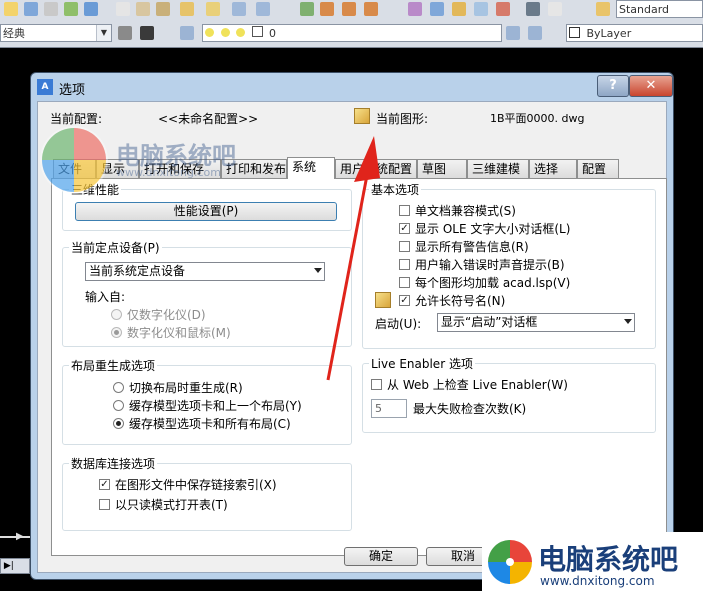 The width and height of the screenshot is (703, 591). Describe the element at coordinates (415, 9) in the screenshot. I see `properties-icon` at that location.